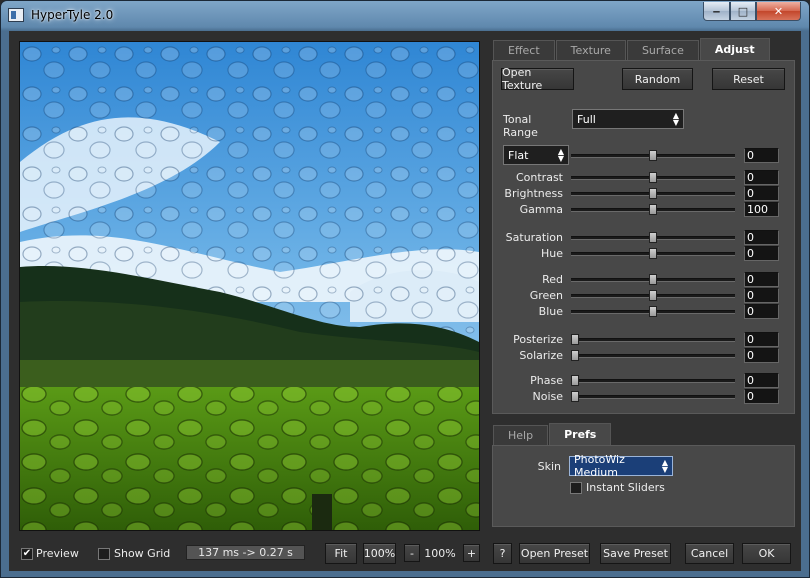  I want to click on gamma-slider-thumb, so click(653, 209).